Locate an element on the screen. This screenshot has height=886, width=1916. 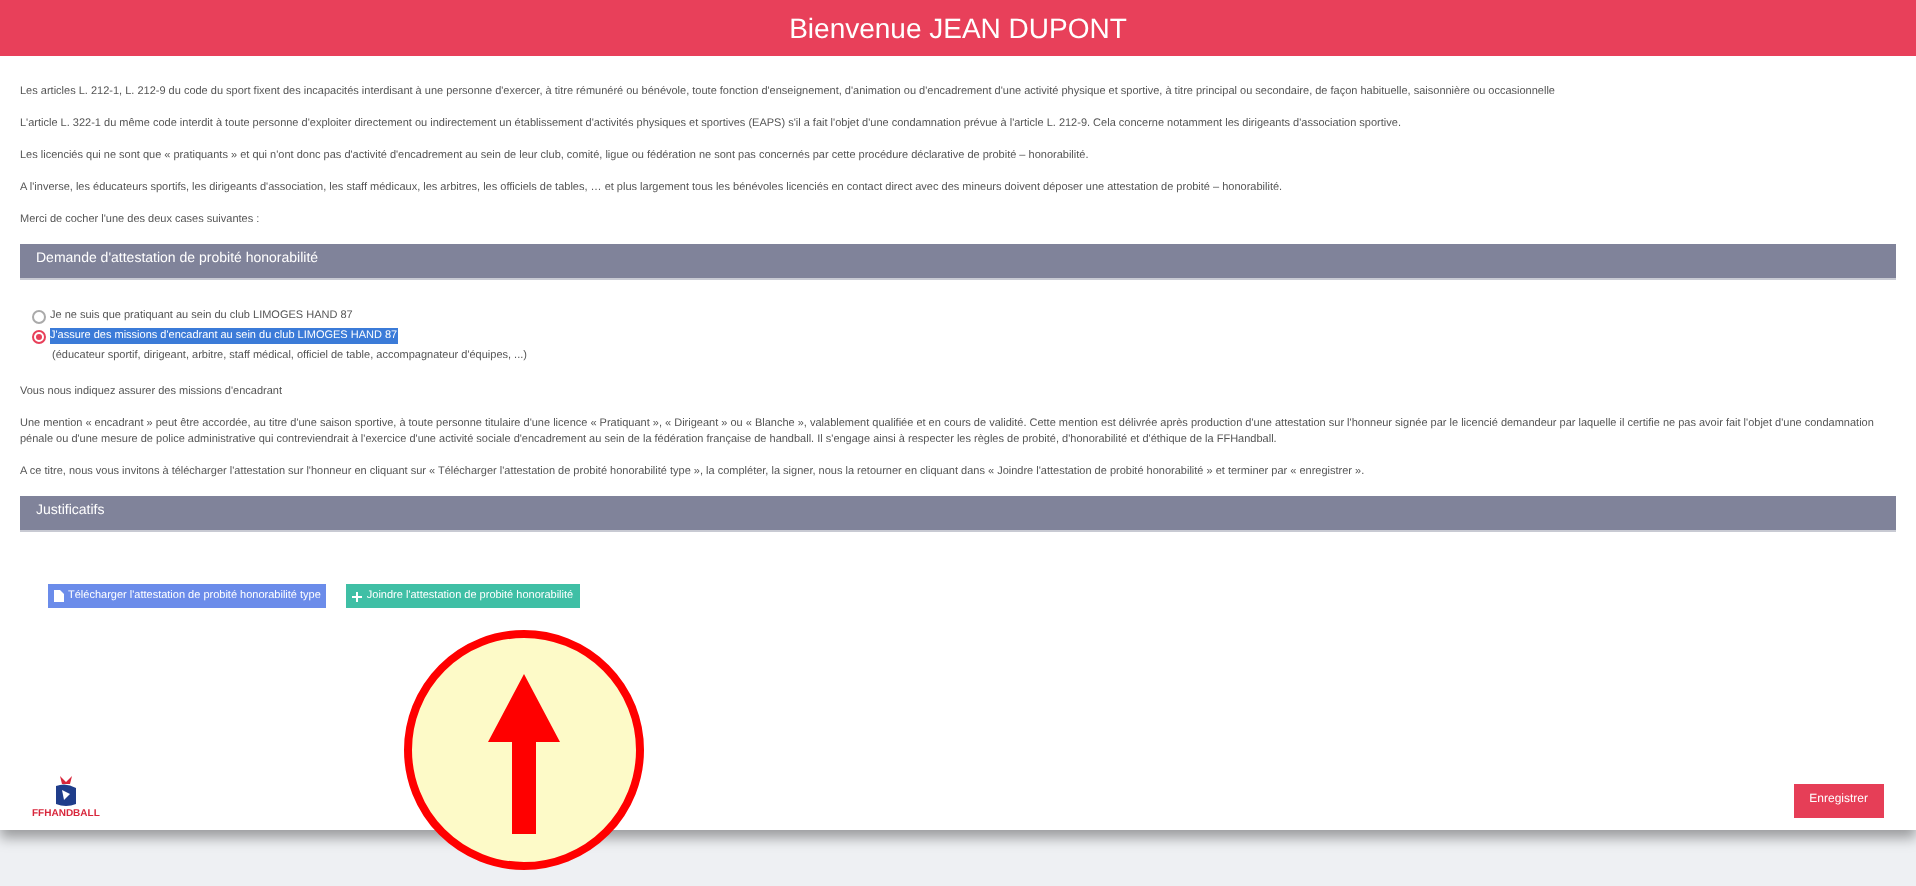
page-title: Bienvenue JEAN DUPONT is located at coordinates (958, 28).